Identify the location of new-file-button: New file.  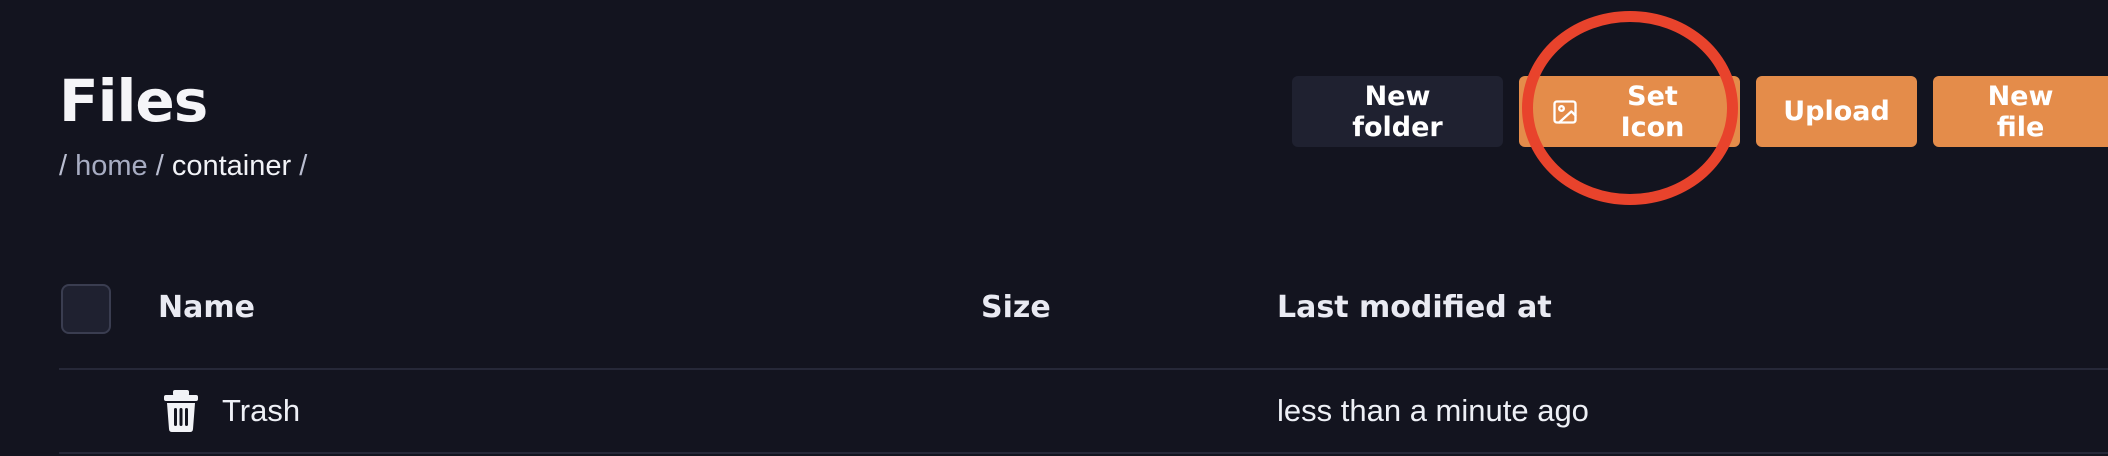
(2020, 111).